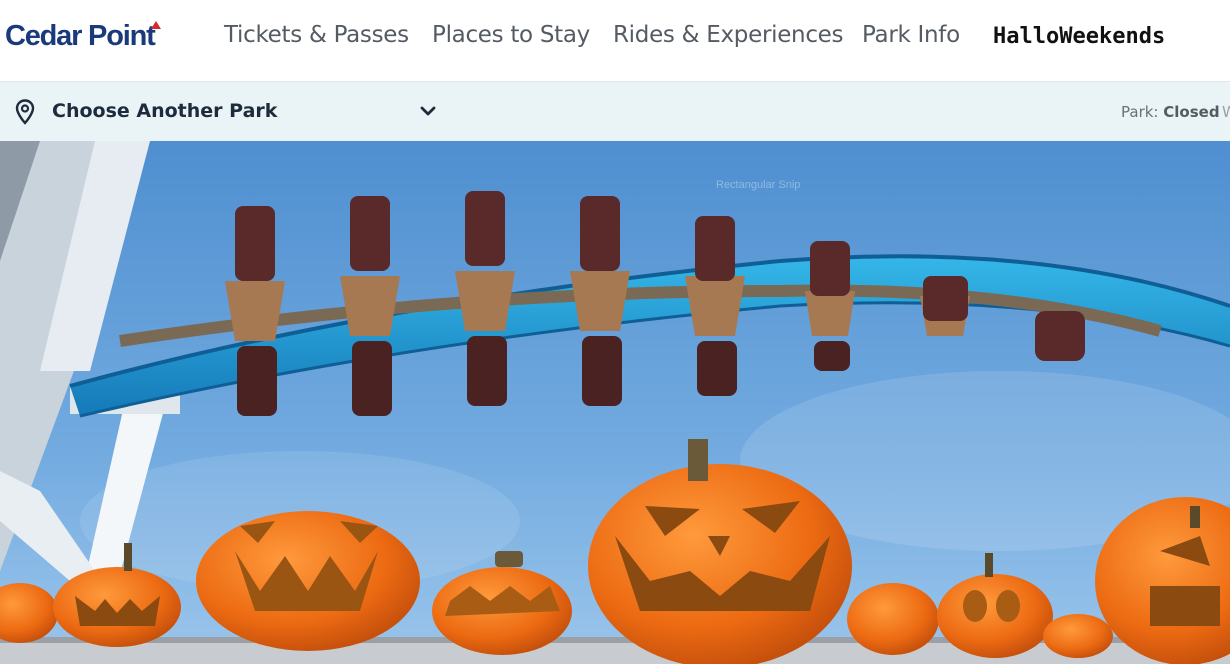 The width and height of the screenshot is (1230, 664). What do you see at coordinates (758, 185) in the screenshot?
I see `hero-caption: Rectangular Snip` at bounding box center [758, 185].